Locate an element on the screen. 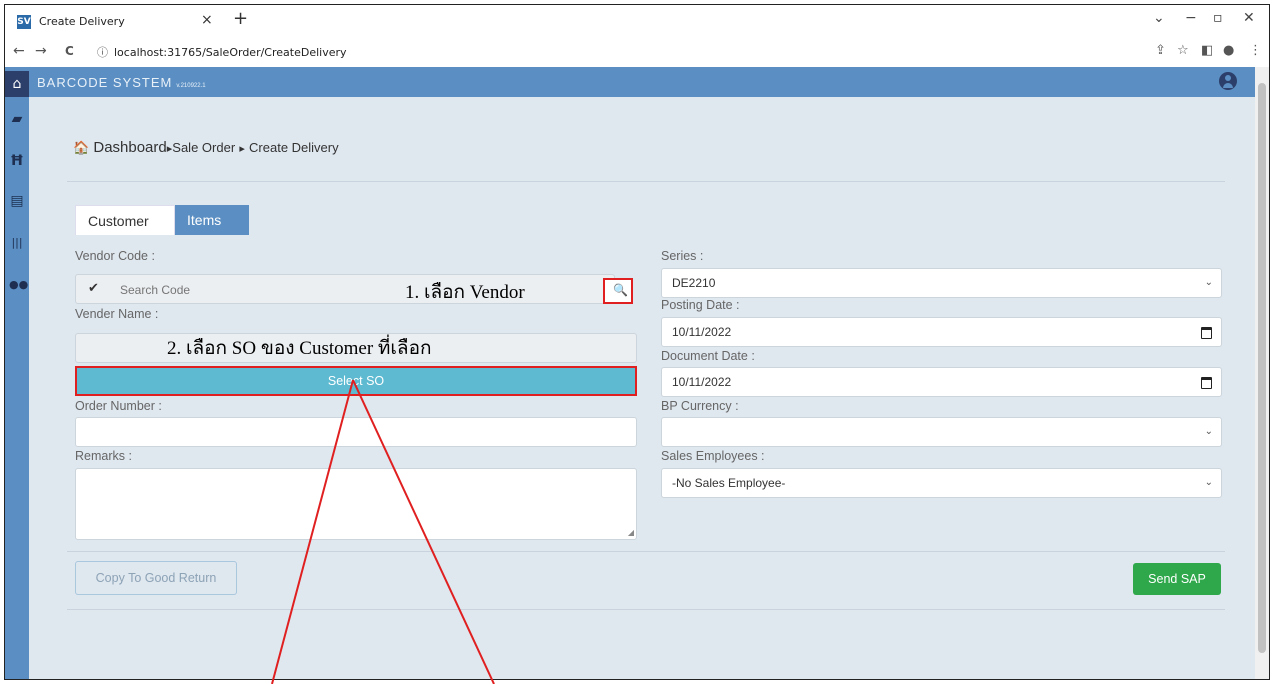 The width and height of the screenshot is (1275, 684). select-so-button: Select SO is located at coordinates (356, 381).